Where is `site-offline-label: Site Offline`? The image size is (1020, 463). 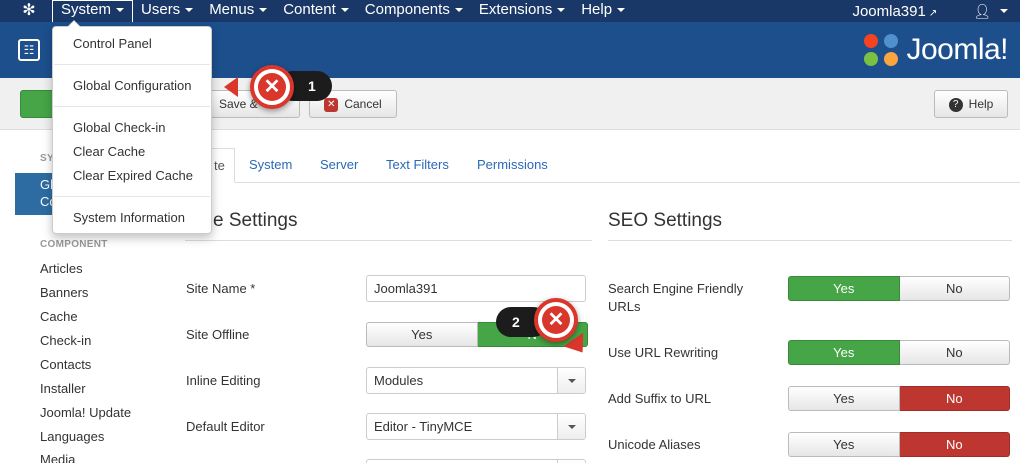 site-offline-label: Site Offline is located at coordinates (218, 334).